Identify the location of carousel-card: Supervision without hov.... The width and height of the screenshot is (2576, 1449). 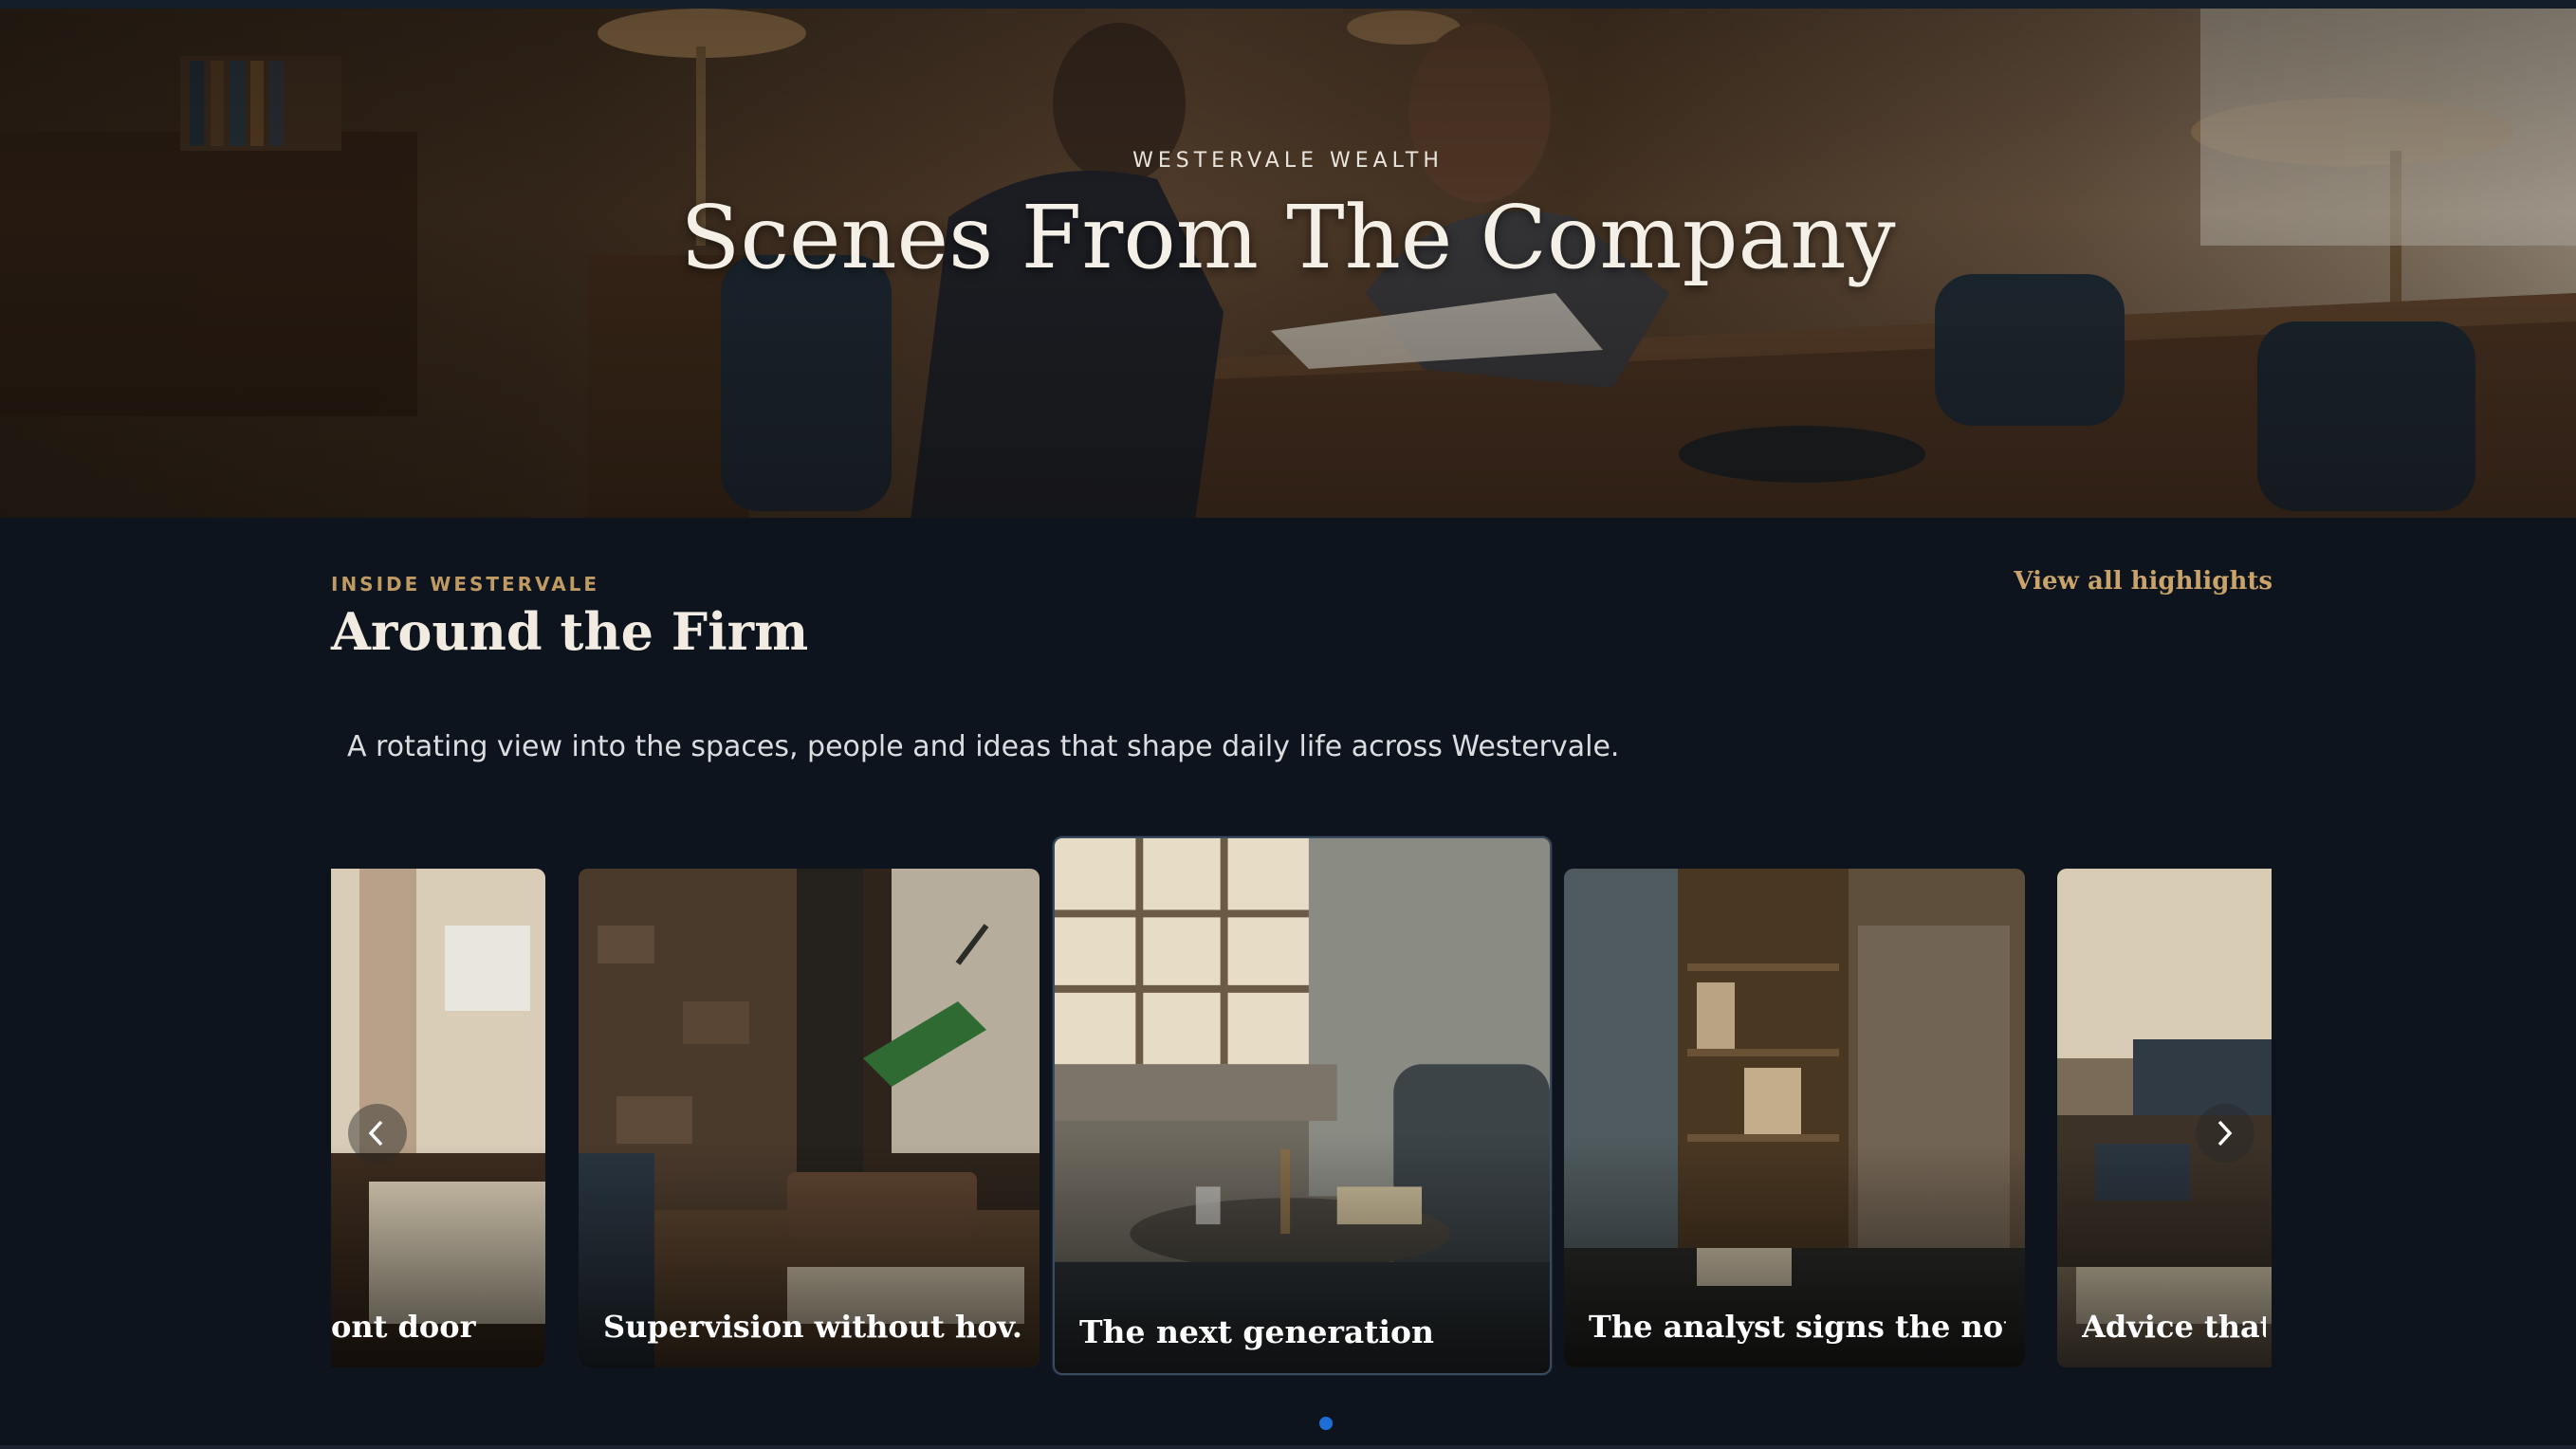
(809, 1118).